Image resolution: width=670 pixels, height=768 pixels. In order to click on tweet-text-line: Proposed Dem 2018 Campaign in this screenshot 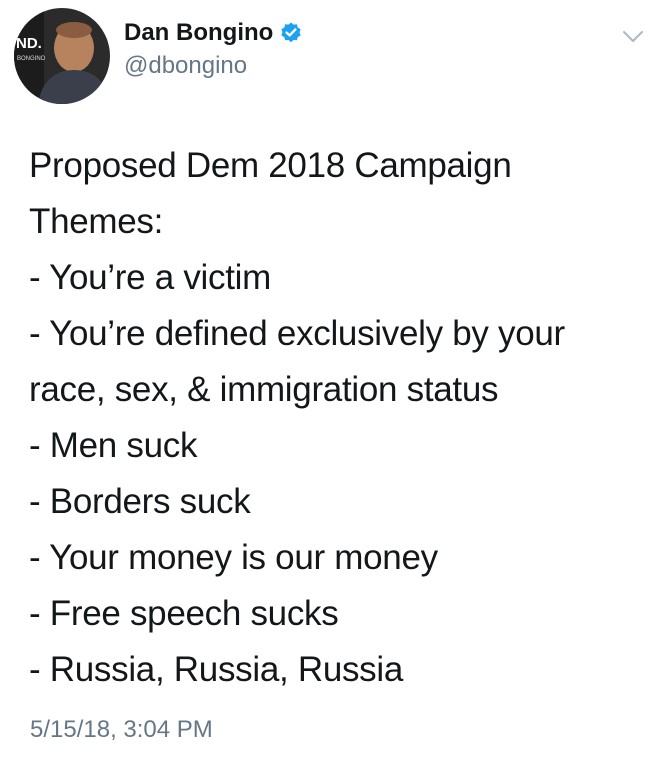, I will do `click(270, 165)`.